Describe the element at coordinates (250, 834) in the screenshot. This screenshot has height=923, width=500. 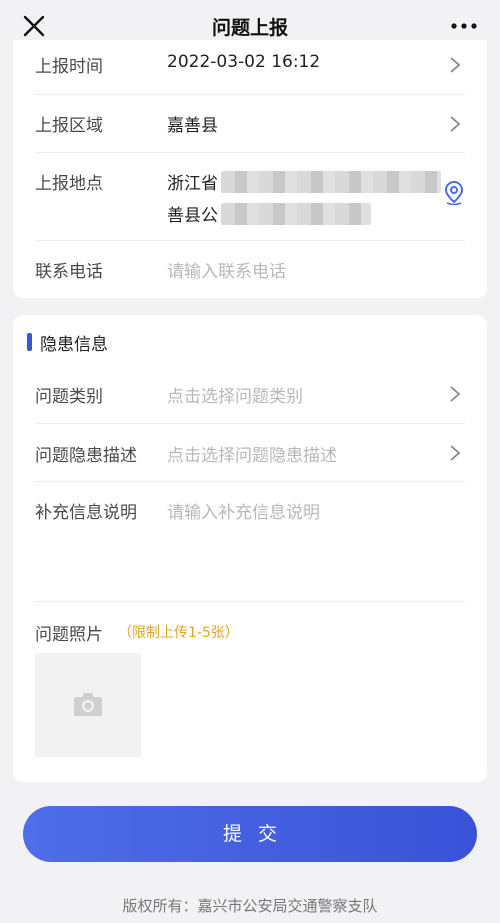
I see `submit-button: 提交` at that location.